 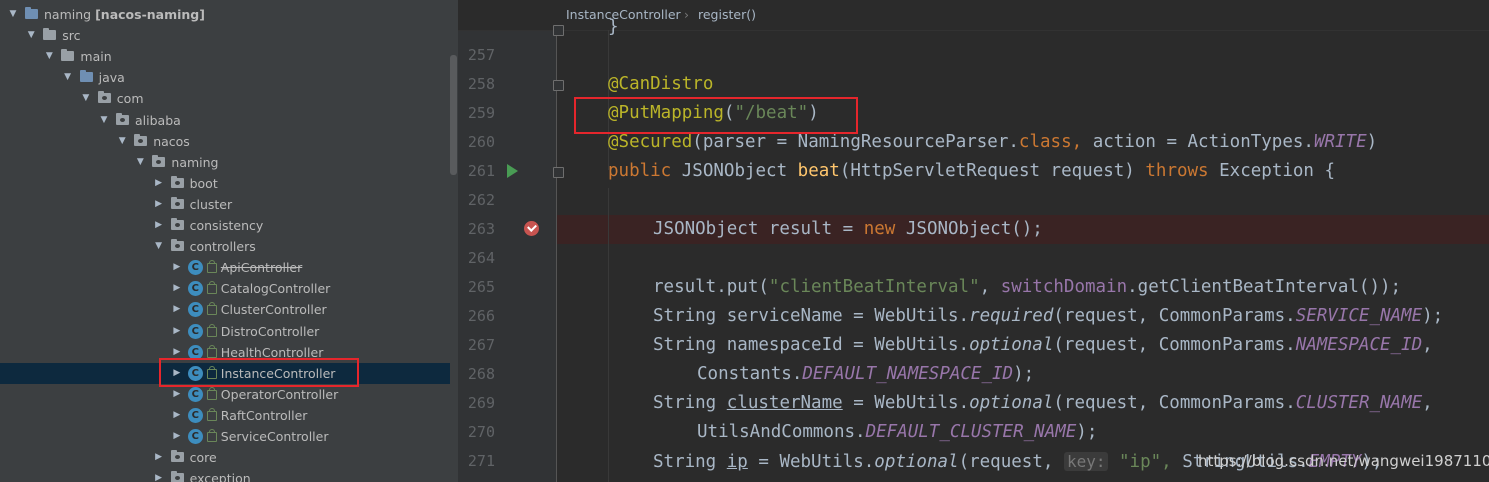 I want to click on indent-guide, so click(x=608, y=335).